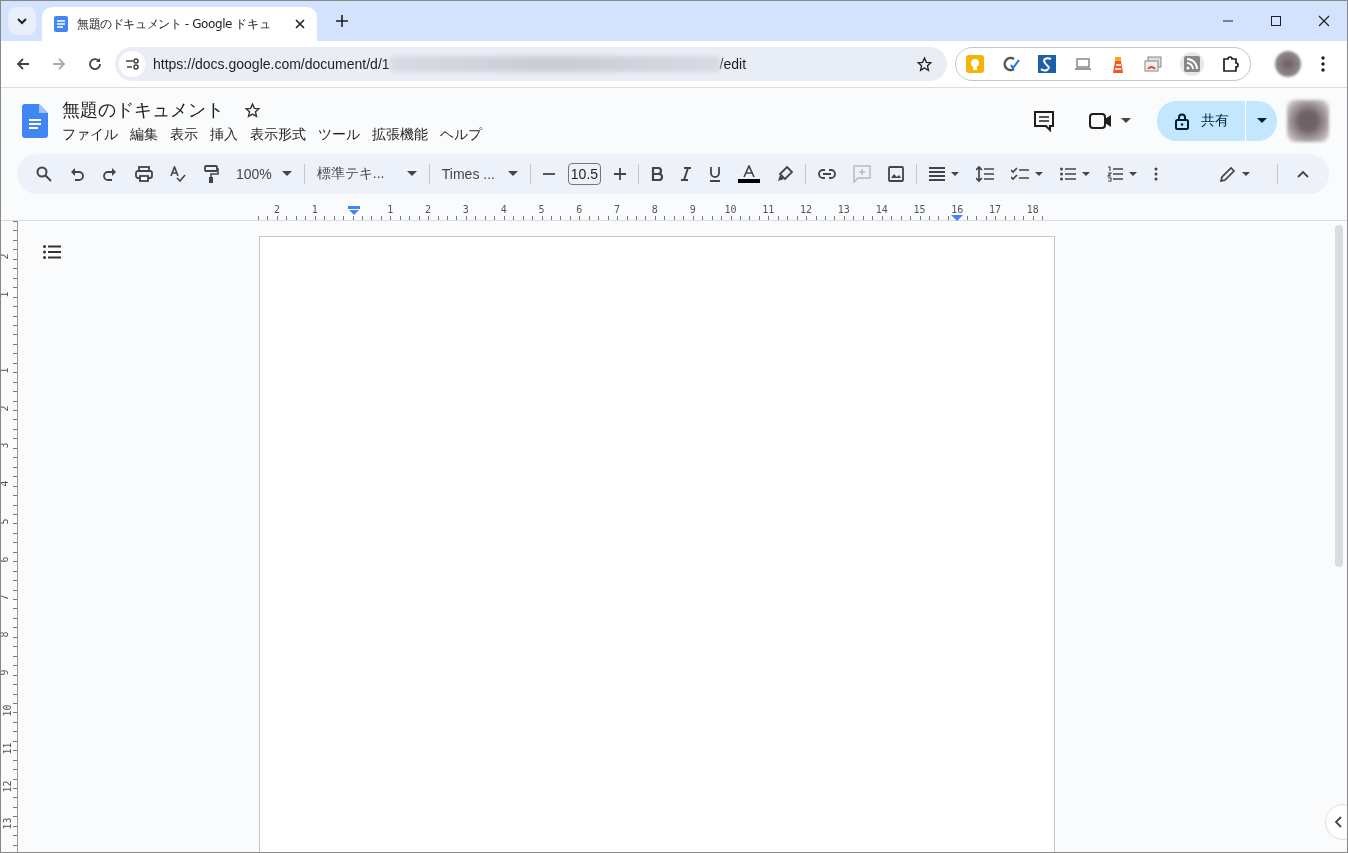 The image size is (1348, 853). Describe the element at coordinates (143, 110) in the screenshot. I see `document-title: 無題のドキュメント` at that location.